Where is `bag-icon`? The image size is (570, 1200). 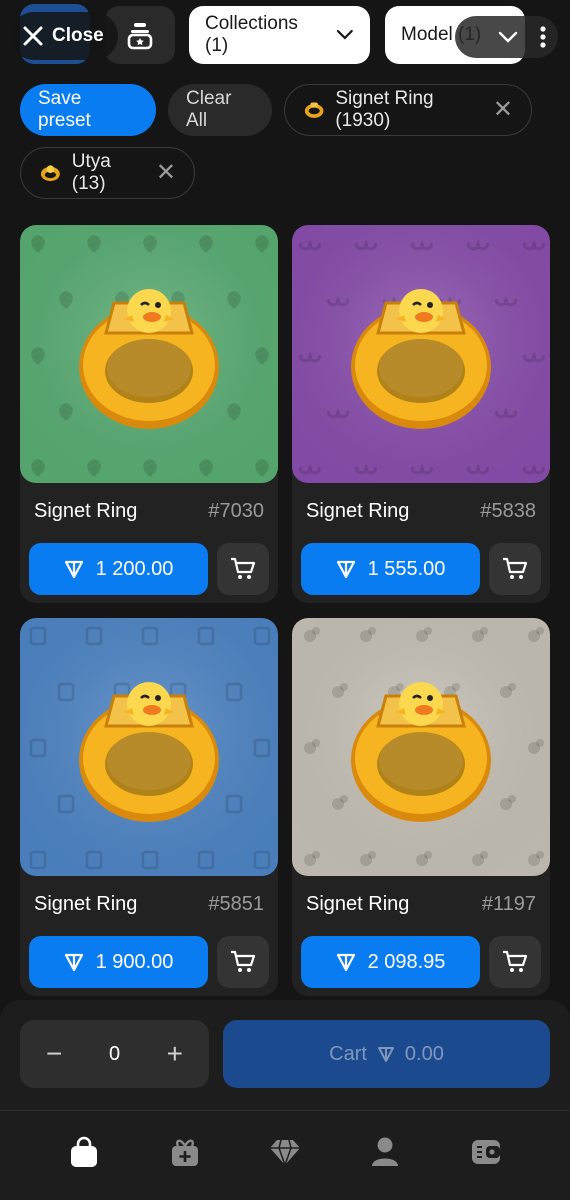
bag-icon is located at coordinates (84, 1151).